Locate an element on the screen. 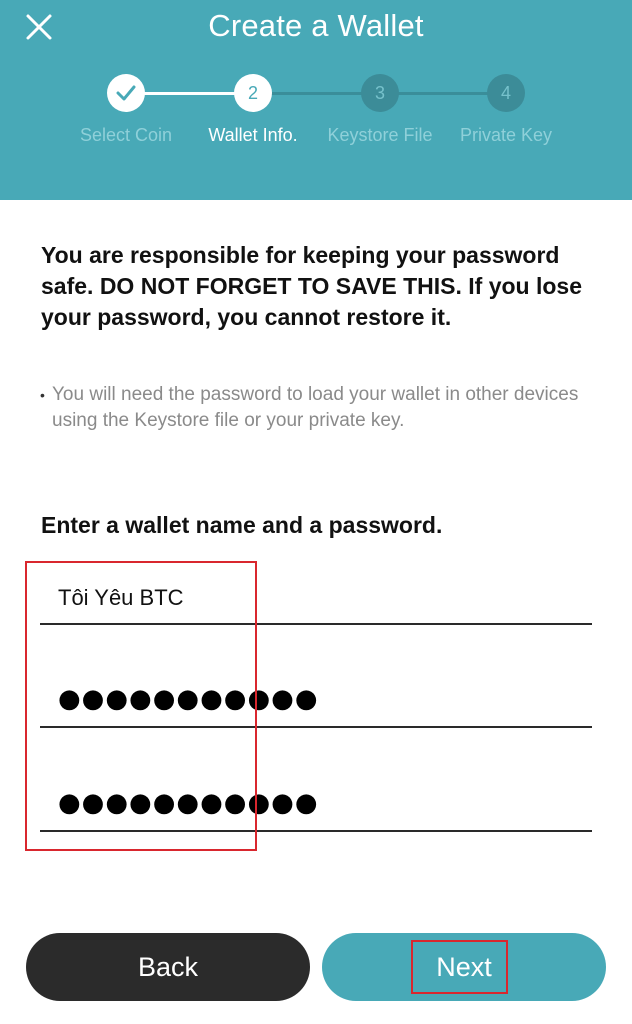 The width and height of the screenshot is (632, 1024). step-4-label: Private Key is located at coordinates (506, 135).